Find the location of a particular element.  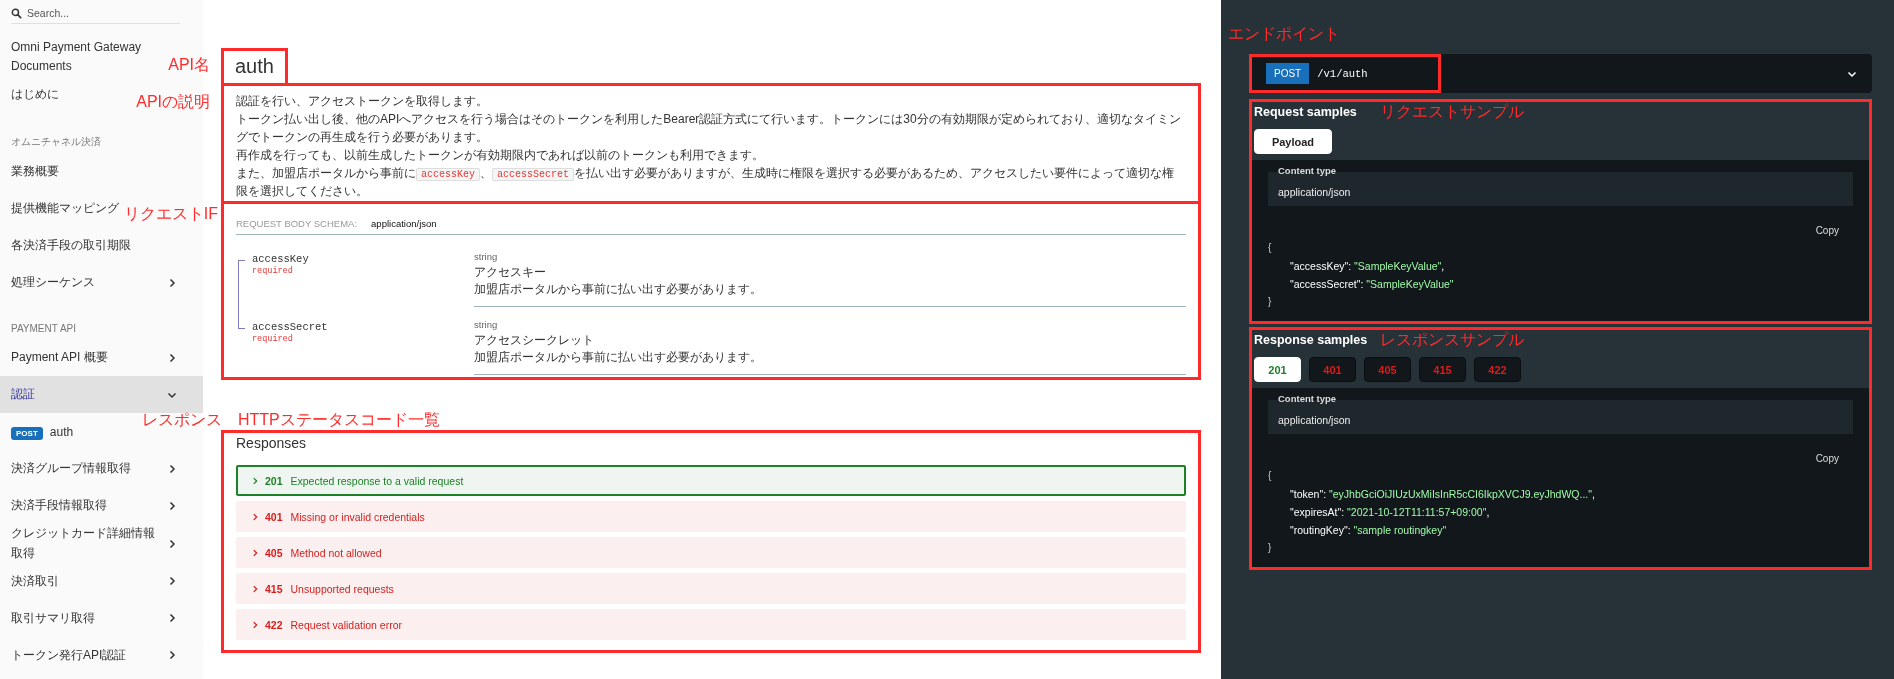

inline-code: accessSecret is located at coordinates (533, 174).